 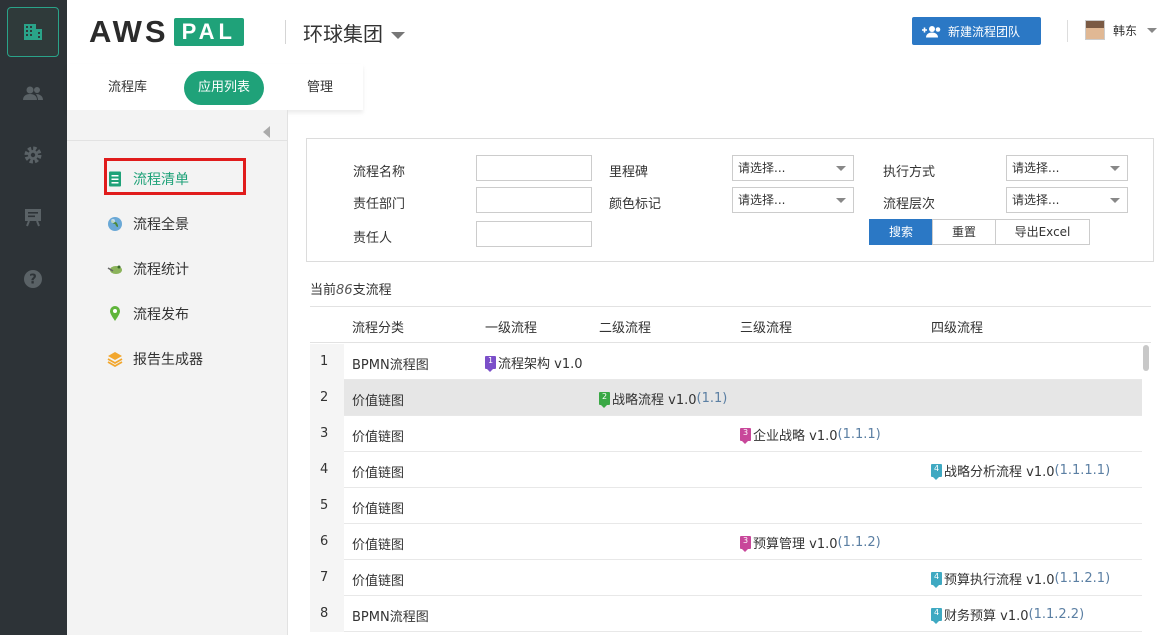 What do you see at coordinates (726, 542) in the screenshot?
I see `table-row: 6 价值链图 3 预算管理 v1.0 (1.1.2)` at bounding box center [726, 542].